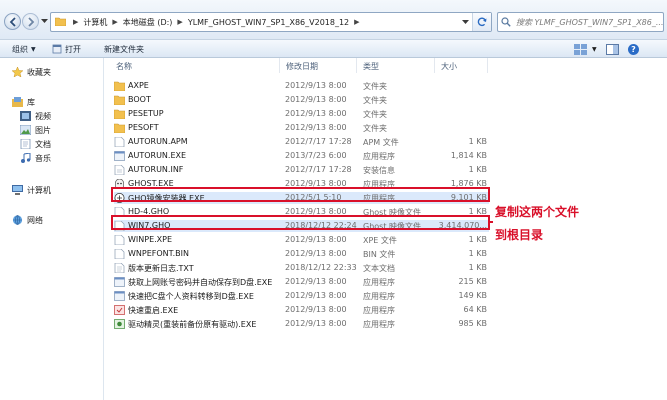 The image size is (667, 400). What do you see at coordinates (139, 99) in the screenshot?
I see `file-name: BOOT` at bounding box center [139, 99].